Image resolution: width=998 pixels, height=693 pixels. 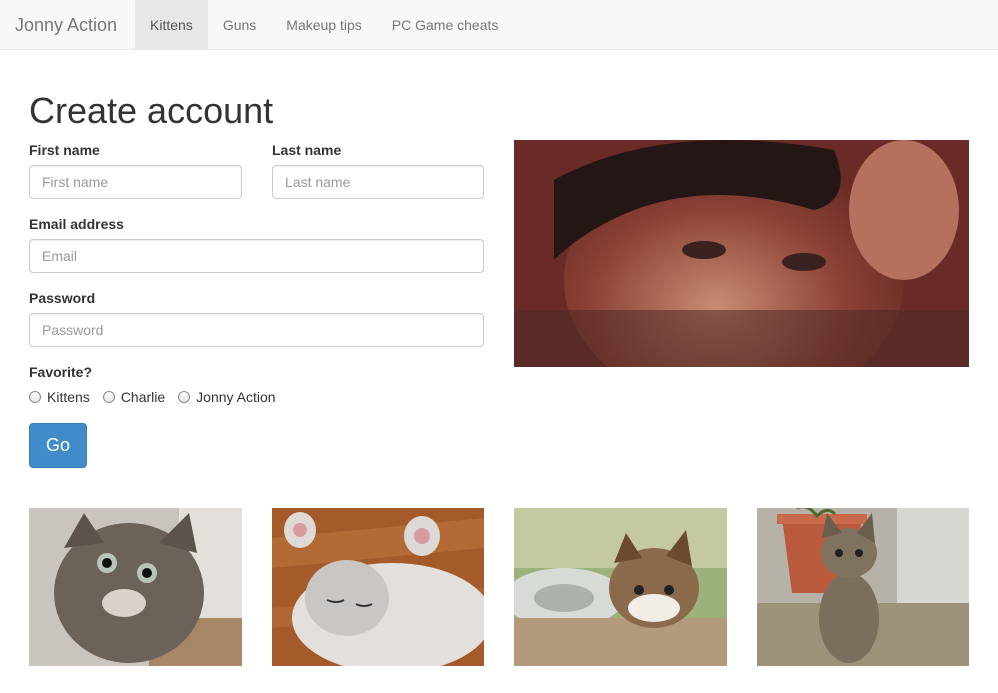 What do you see at coordinates (256, 256) in the screenshot?
I see `email-input` at bounding box center [256, 256].